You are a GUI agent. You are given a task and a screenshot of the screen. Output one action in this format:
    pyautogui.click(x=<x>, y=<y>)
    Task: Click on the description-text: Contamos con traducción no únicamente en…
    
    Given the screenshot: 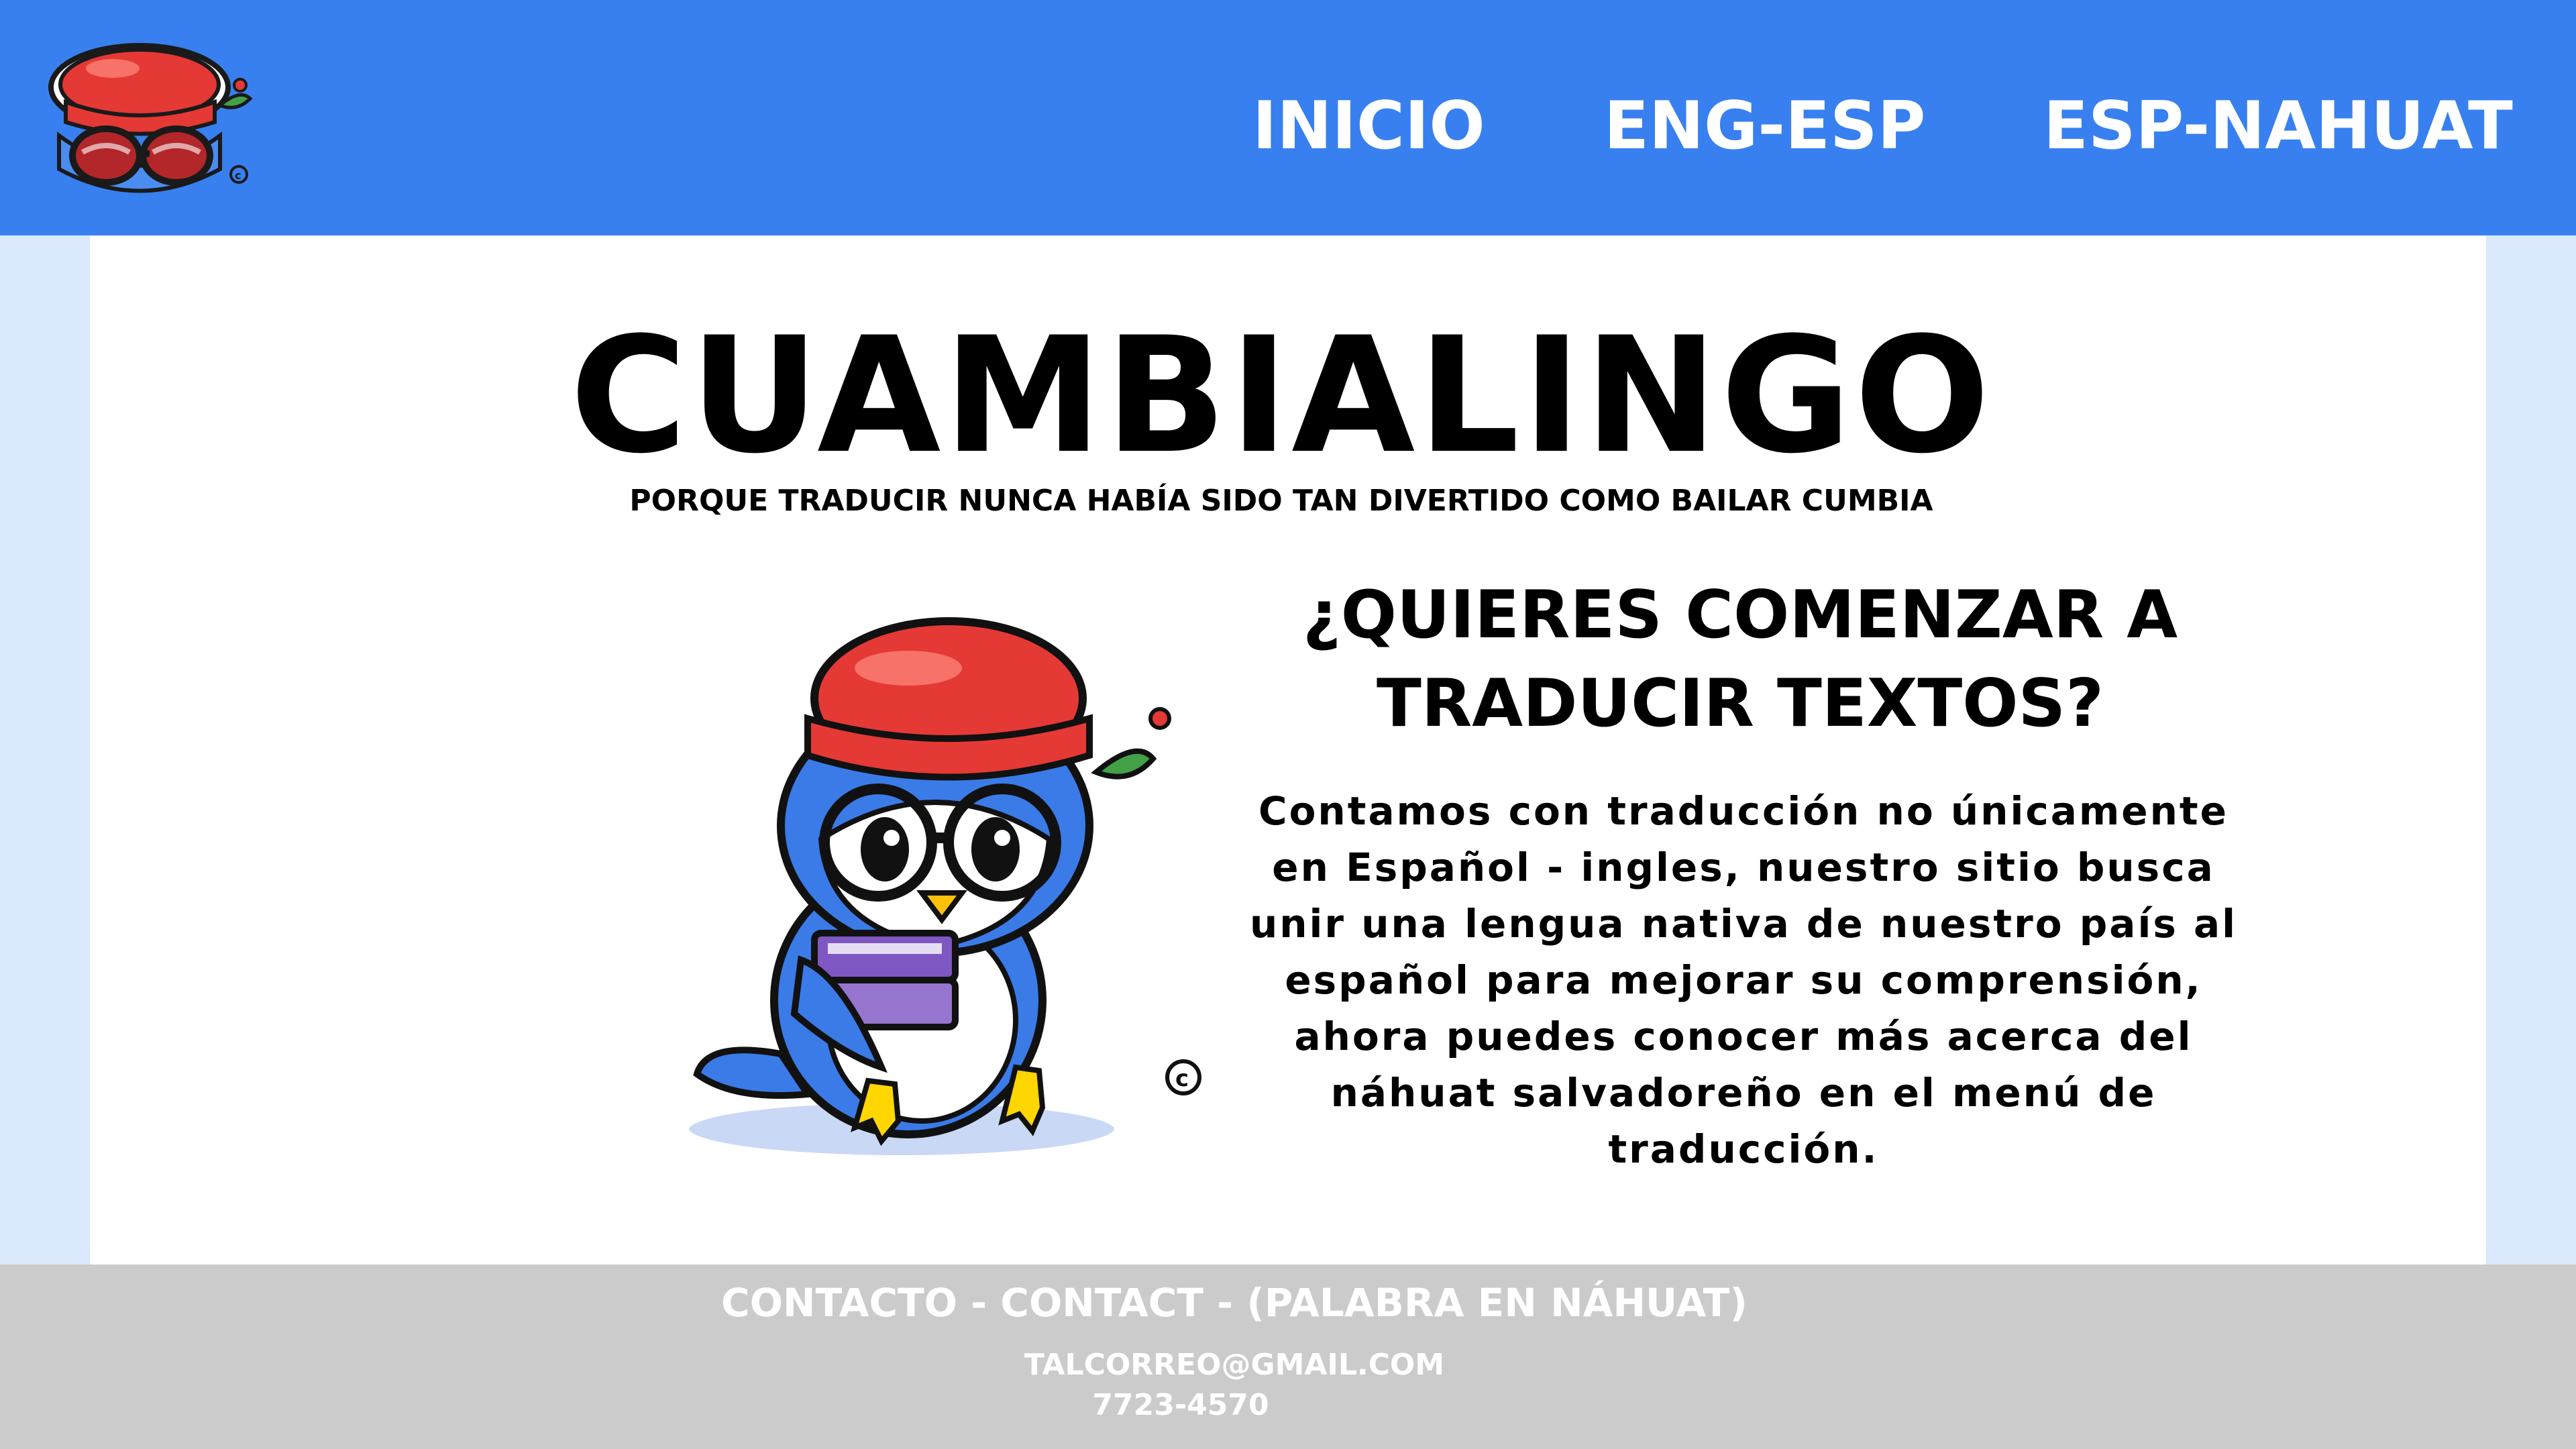 What is the action you would take?
    pyautogui.click(x=1743, y=980)
    